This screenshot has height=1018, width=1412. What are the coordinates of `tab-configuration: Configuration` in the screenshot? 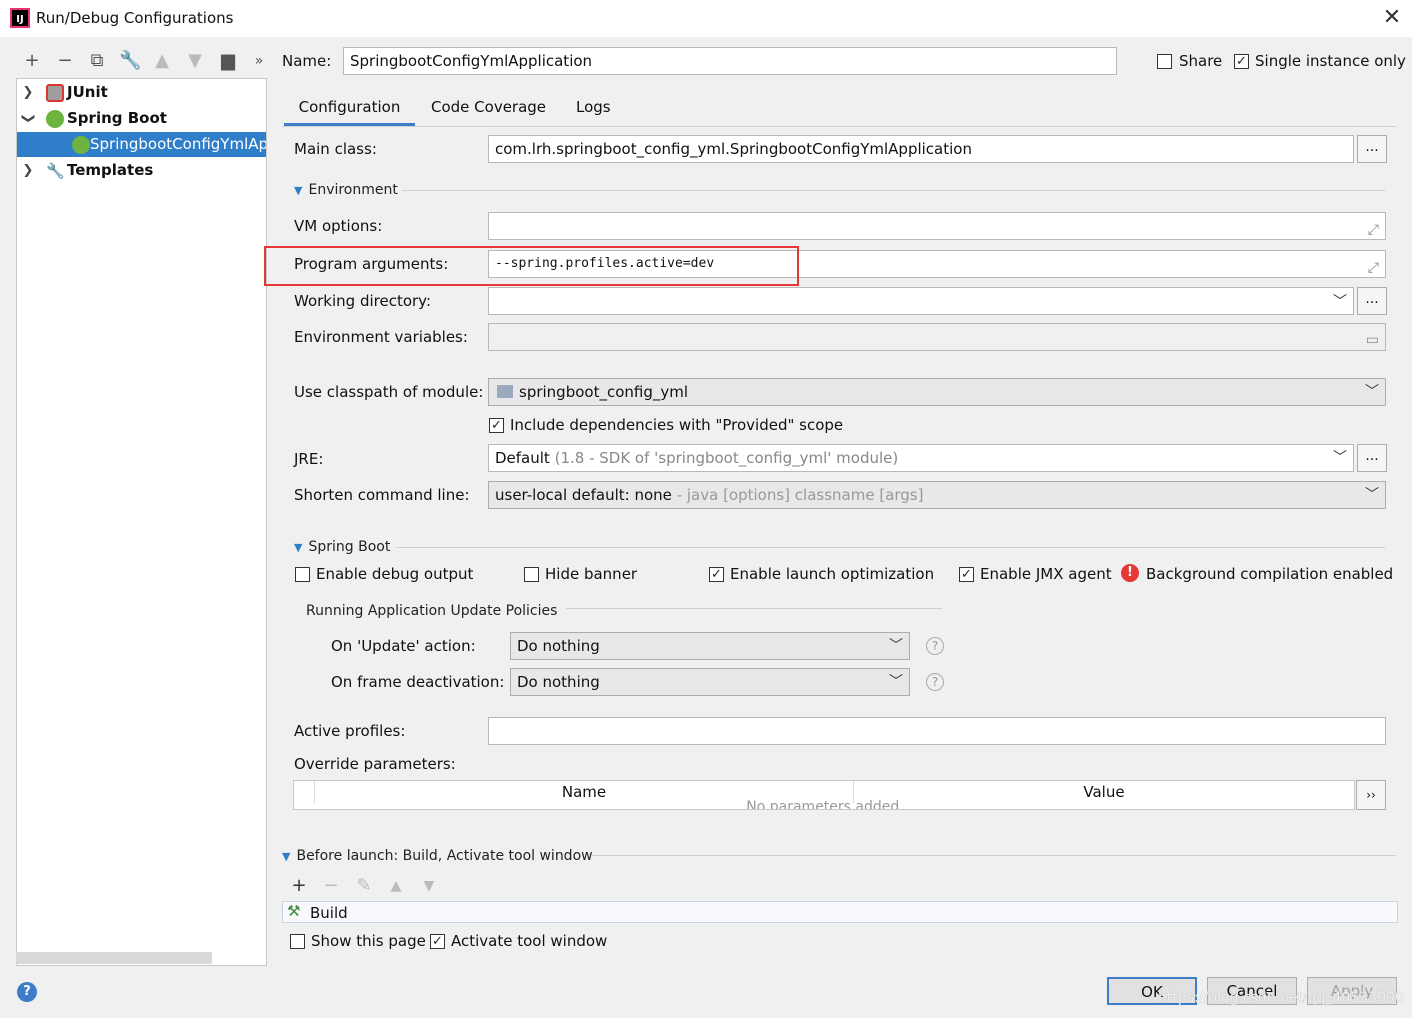 It's located at (349, 110).